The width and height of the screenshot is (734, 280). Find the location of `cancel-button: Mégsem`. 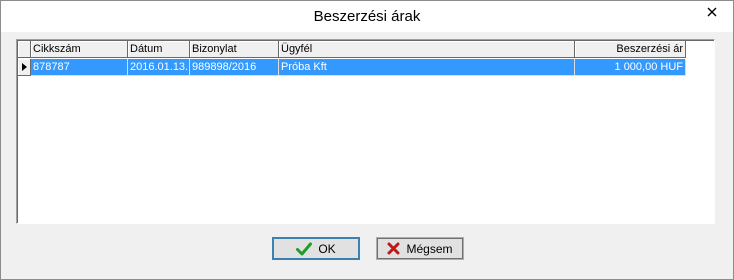

cancel-button: Mégsem is located at coordinates (420, 248).